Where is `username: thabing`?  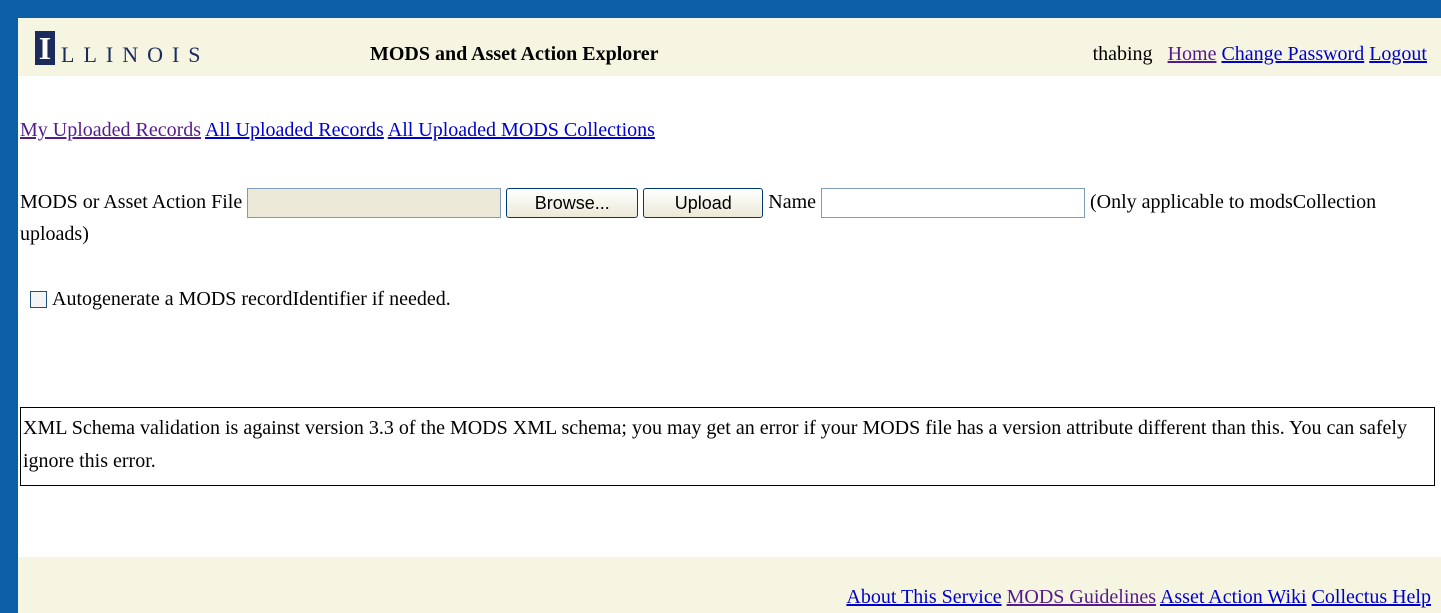
username: thabing is located at coordinates (1122, 54).